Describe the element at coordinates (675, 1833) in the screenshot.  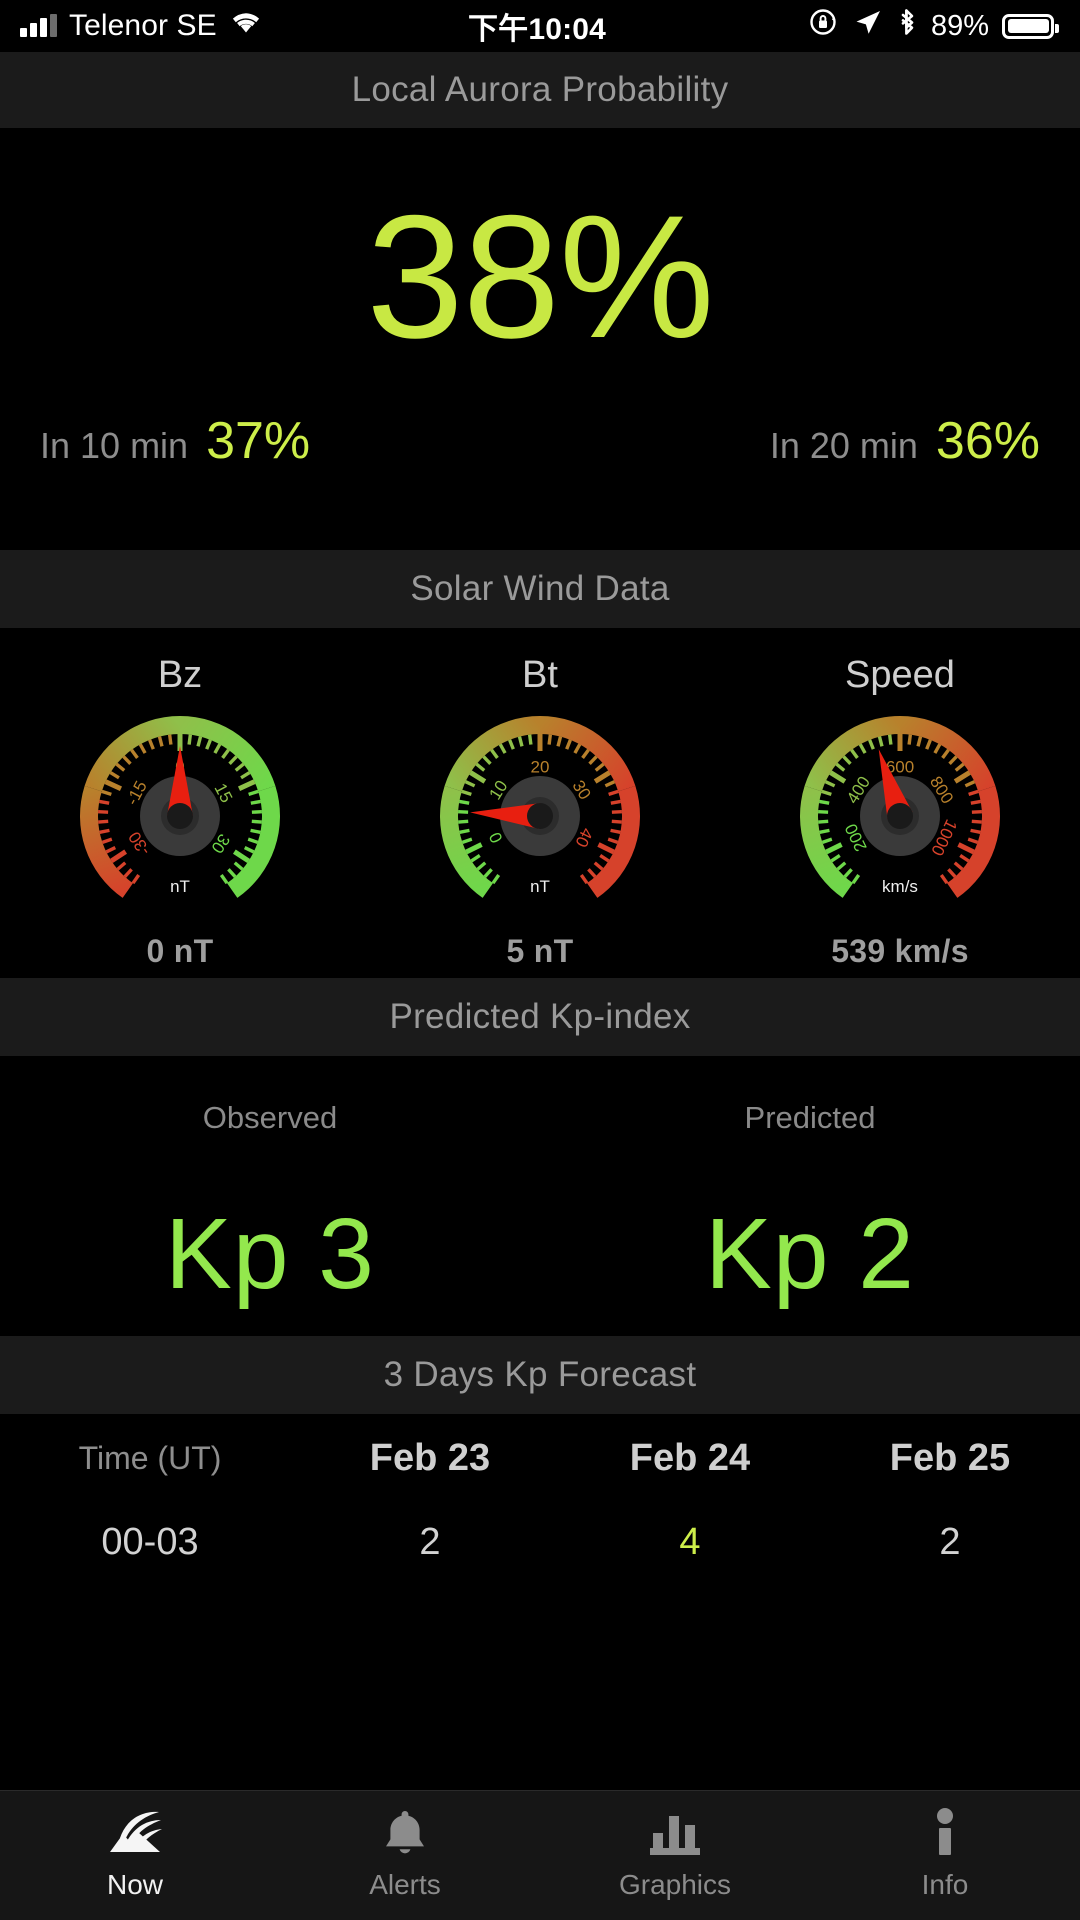
I see `bar-chart-icon` at that location.